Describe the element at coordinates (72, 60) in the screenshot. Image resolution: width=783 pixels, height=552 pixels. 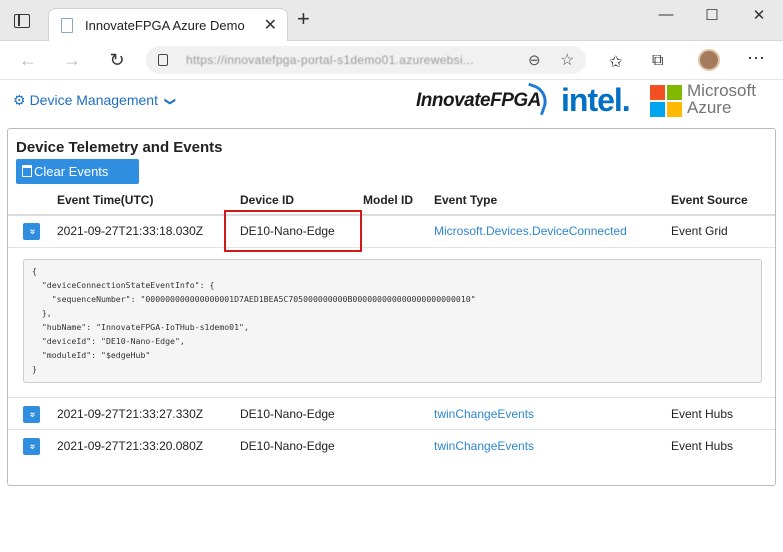
I see `forward-icon: →` at that location.